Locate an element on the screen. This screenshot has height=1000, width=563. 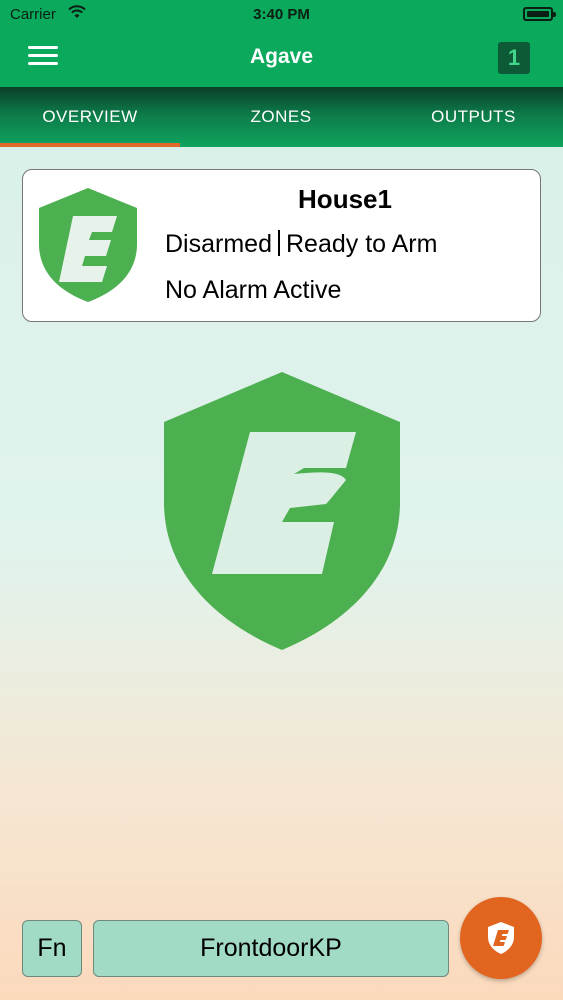
notification-badge: 1 is located at coordinates (514, 58).